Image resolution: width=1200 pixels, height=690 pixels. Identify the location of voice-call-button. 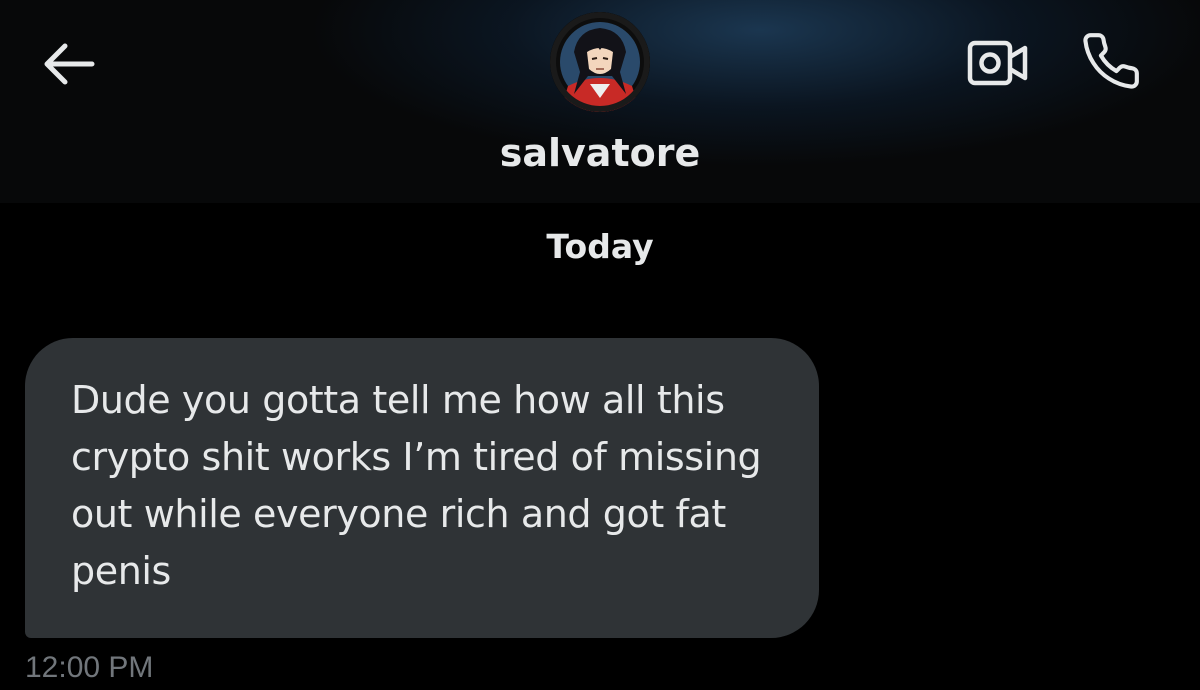
(1111, 61).